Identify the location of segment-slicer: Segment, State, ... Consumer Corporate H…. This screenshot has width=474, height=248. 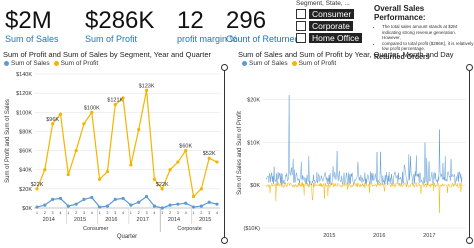
(332, 26).